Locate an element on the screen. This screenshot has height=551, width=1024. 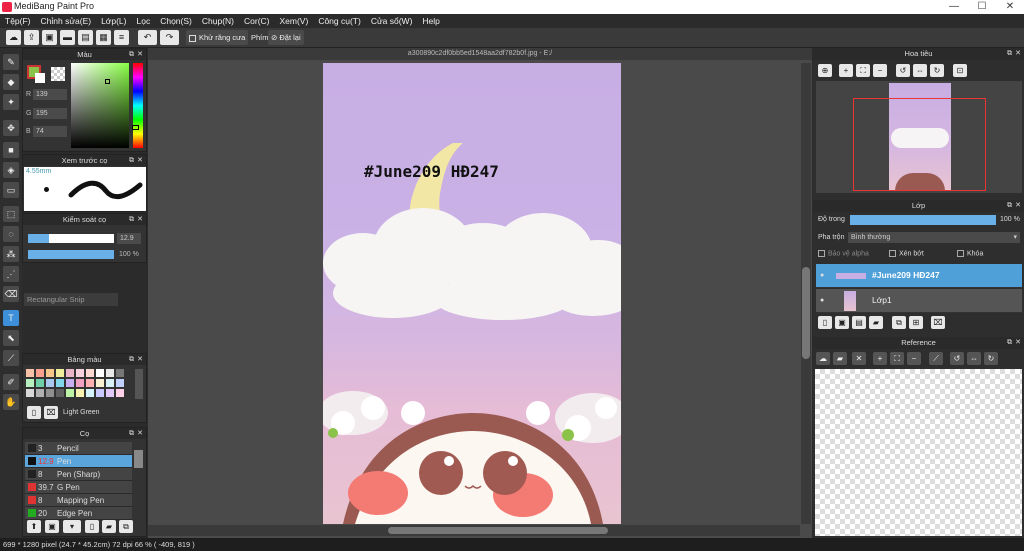
cloud-icon: ☁ is located at coordinates (13, 37).